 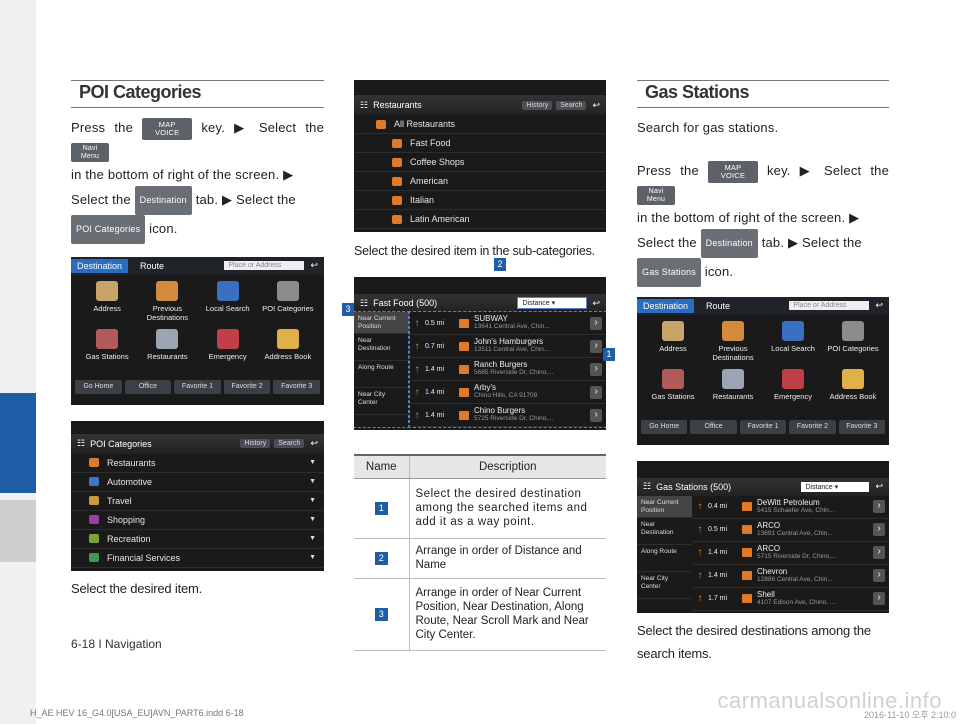 I want to click on list-item: Coffee Shops, so click(x=480, y=162).